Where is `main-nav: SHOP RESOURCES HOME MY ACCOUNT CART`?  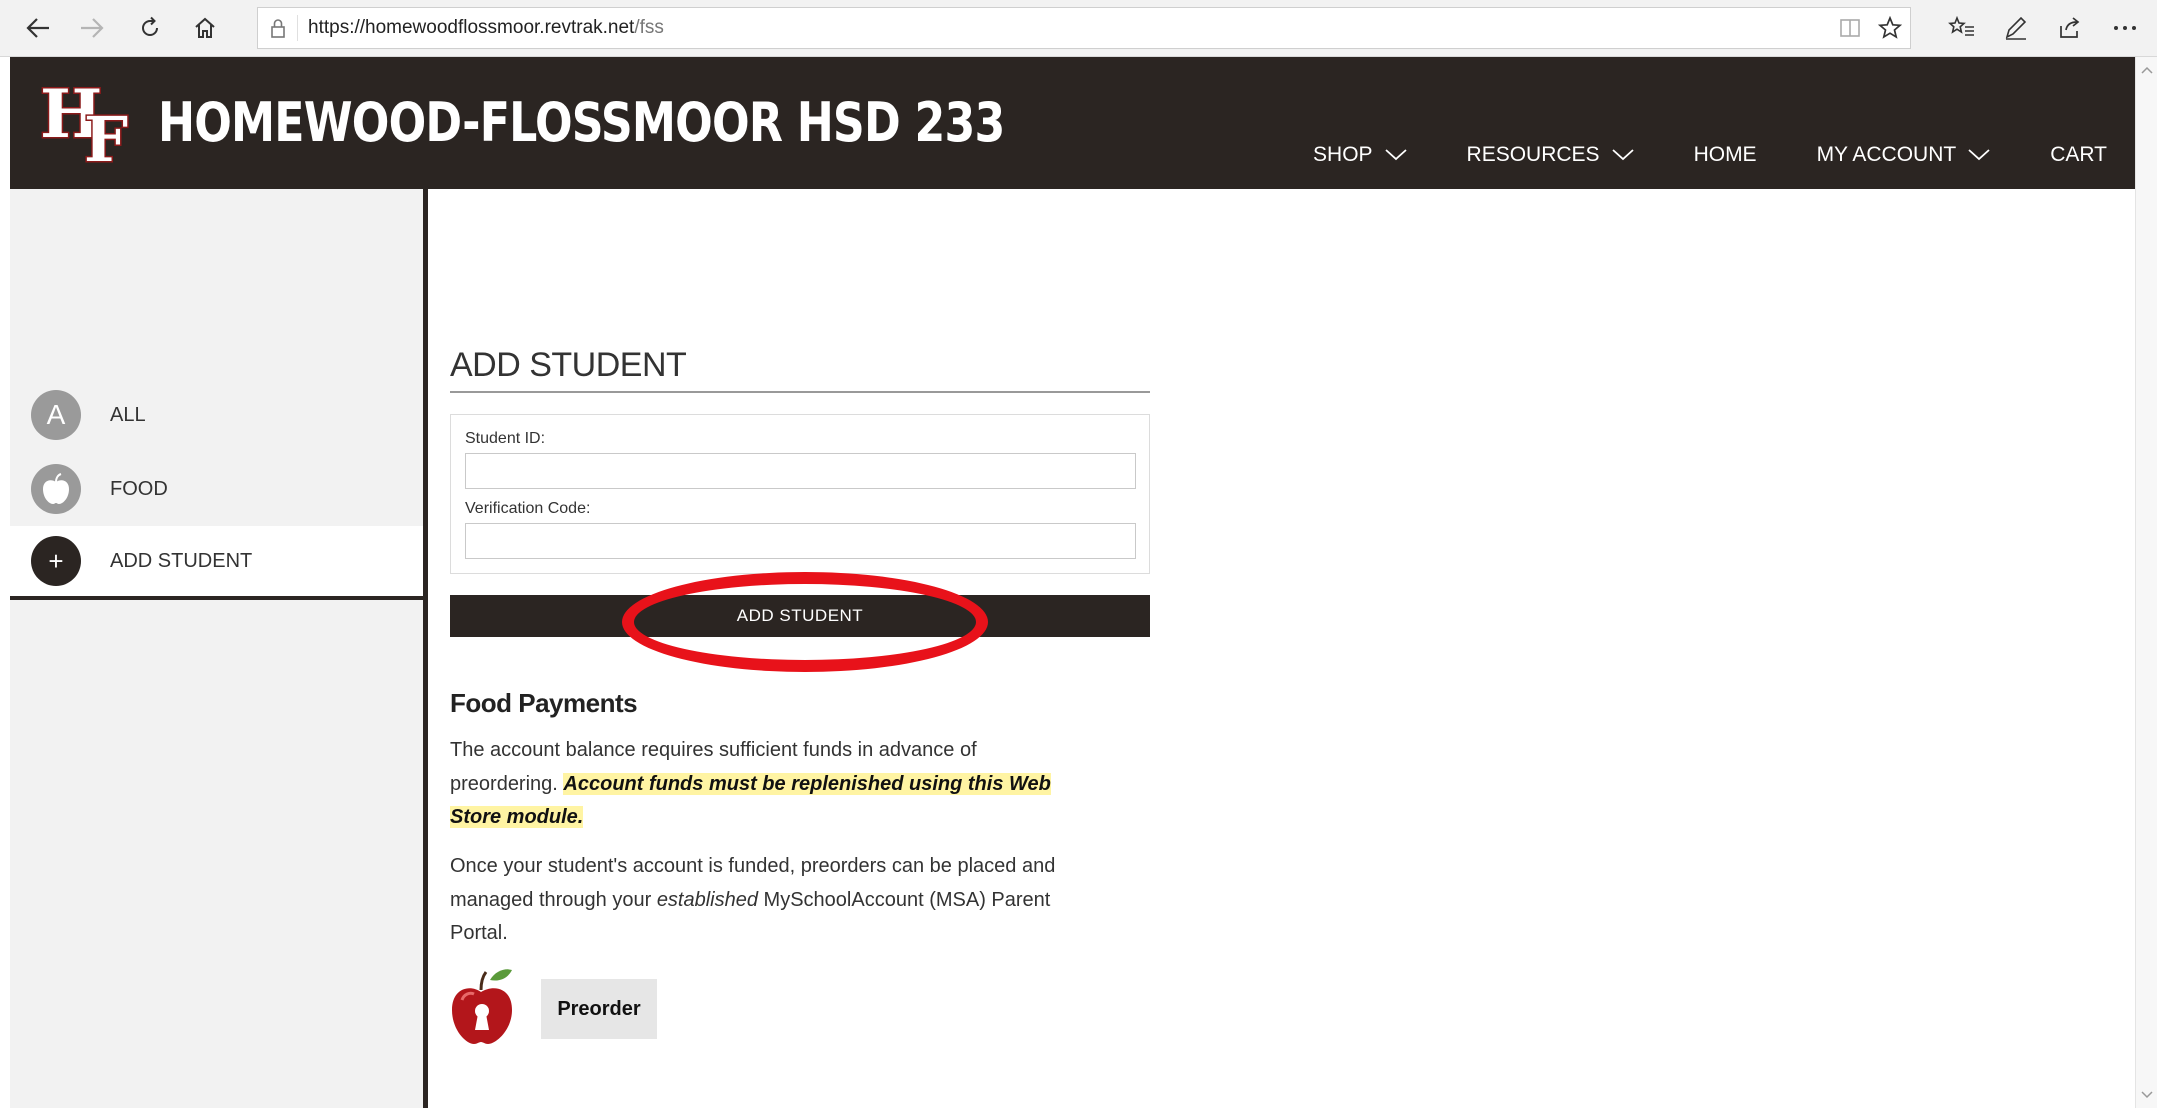 main-nav: SHOP RESOURCES HOME MY ACCOUNT CART is located at coordinates (1724, 155).